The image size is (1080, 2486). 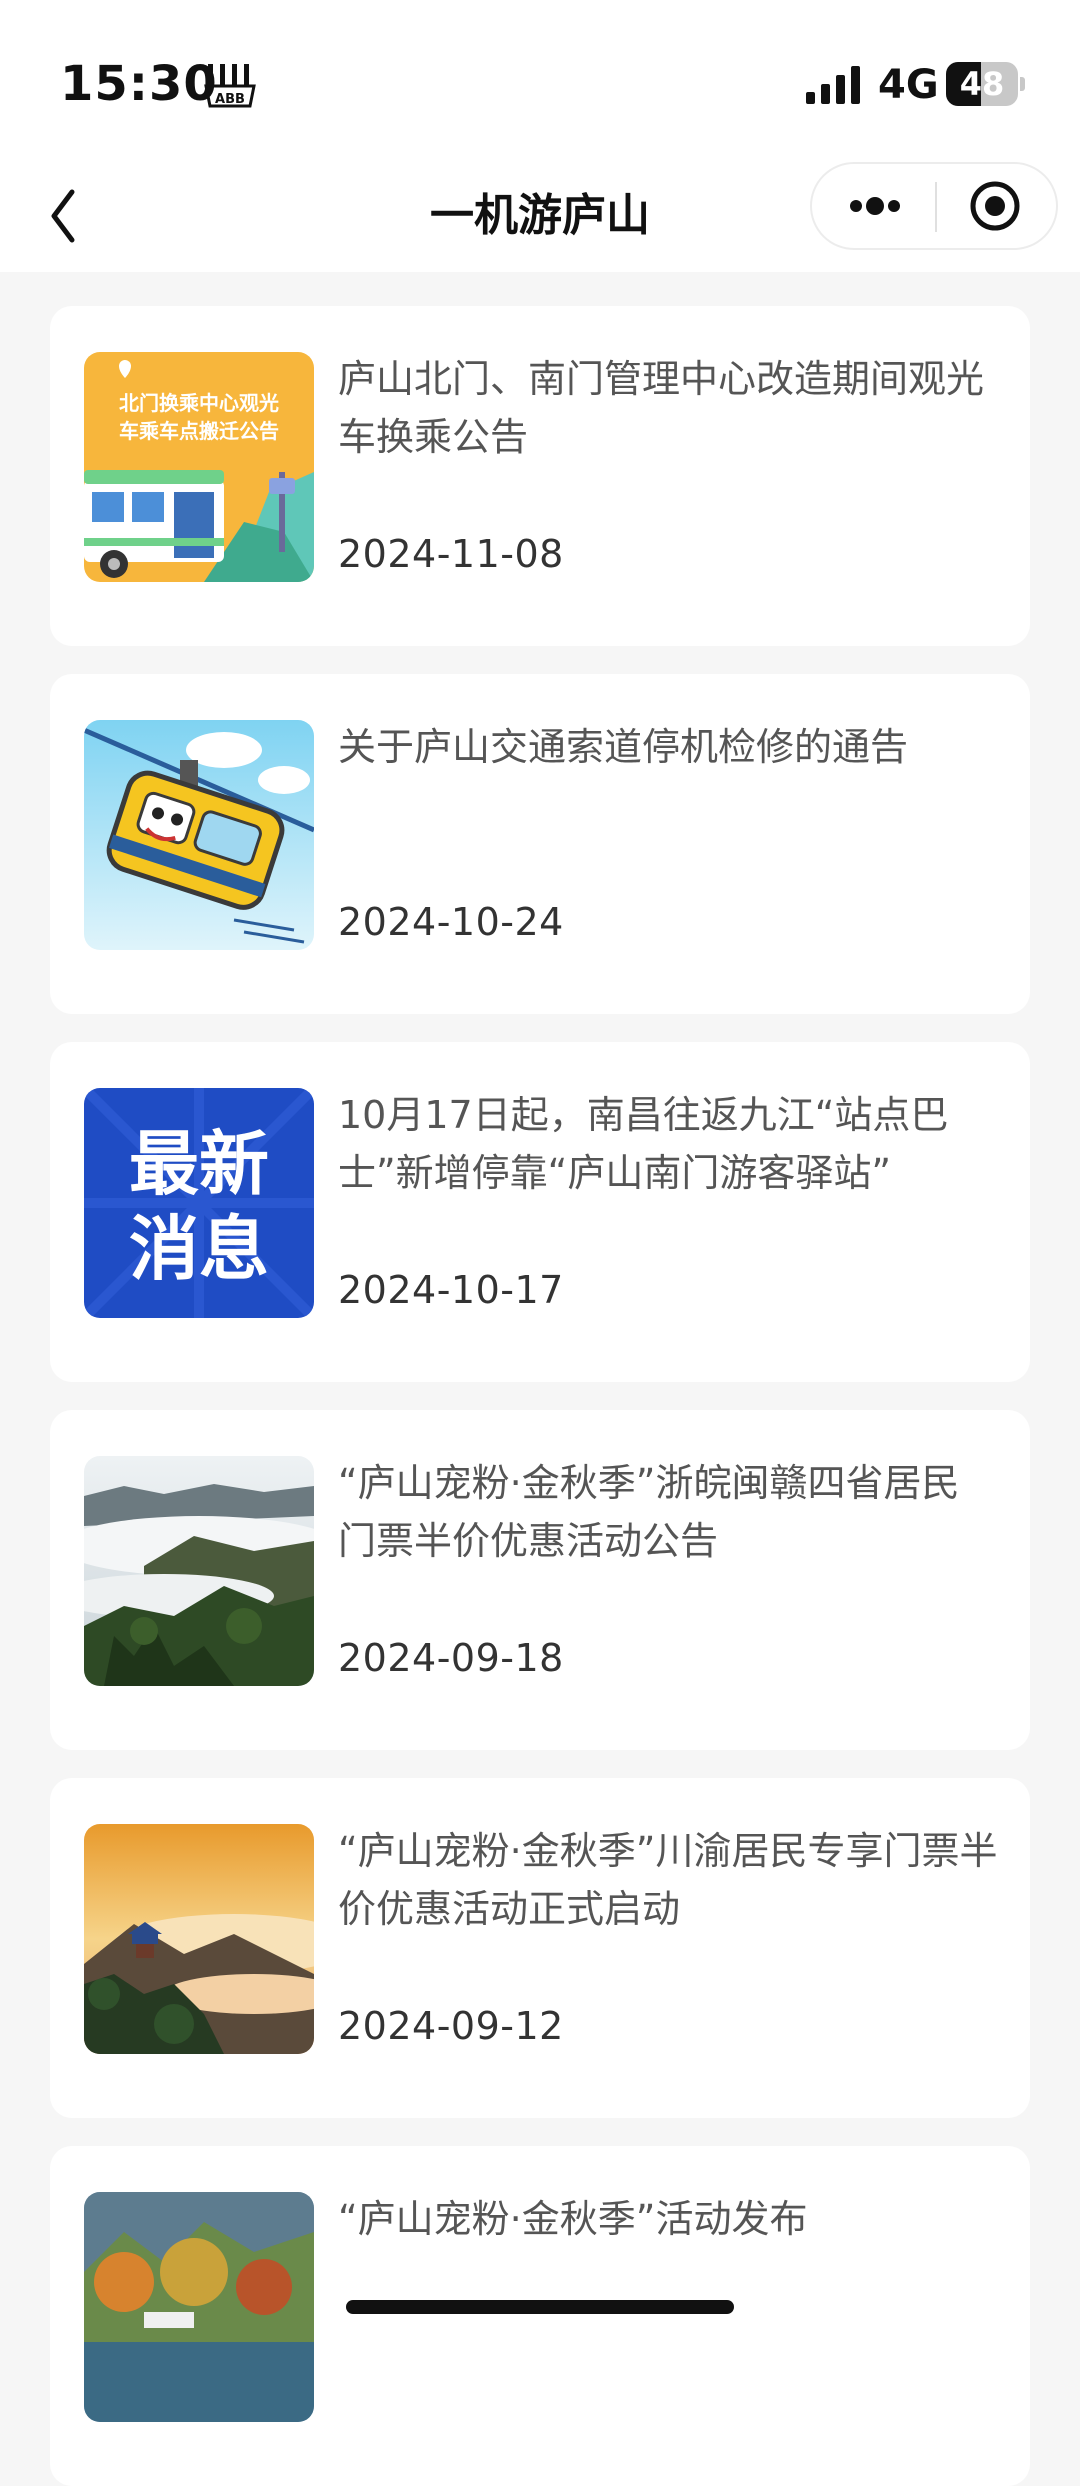 What do you see at coordinates (199, 1164) in the screenshot?
I see `thumb-caption-line-1: 最新` at bounding box center [199, 1164].